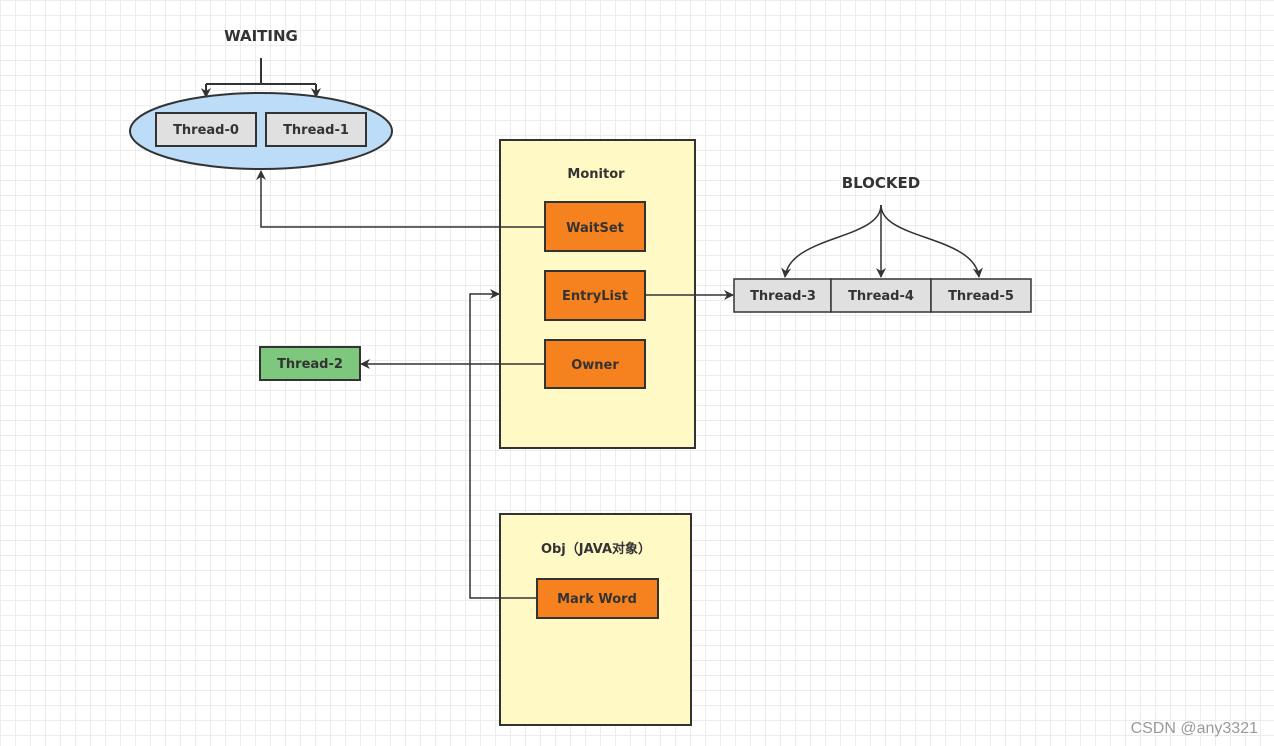  Describe the element at coordinates (206, 130) in the screenshot. I see `thread-0-label: Thread-0` at that location.